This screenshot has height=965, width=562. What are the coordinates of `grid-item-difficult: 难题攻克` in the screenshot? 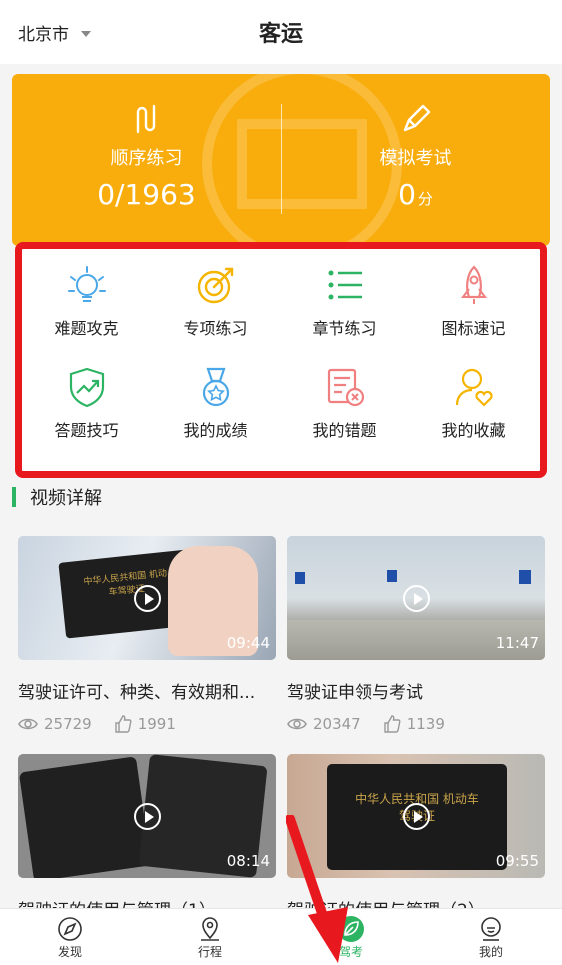 It's located at (86, 304).